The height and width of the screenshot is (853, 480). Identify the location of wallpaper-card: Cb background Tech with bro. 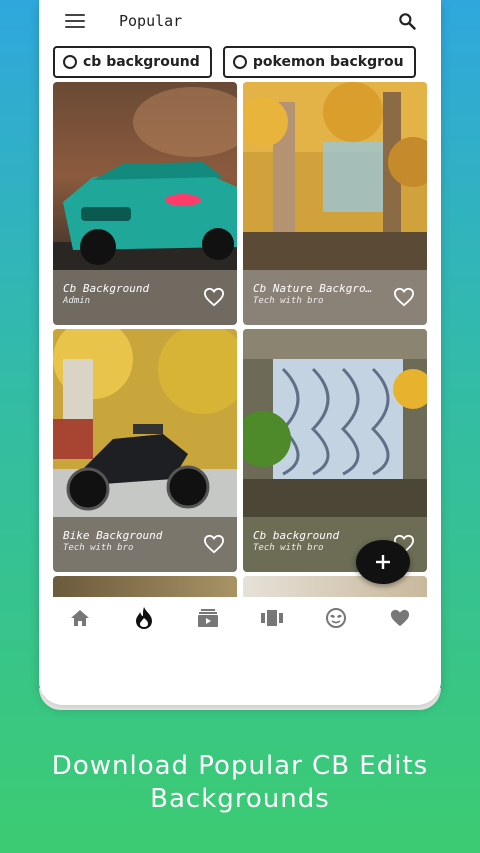
(335, 450).